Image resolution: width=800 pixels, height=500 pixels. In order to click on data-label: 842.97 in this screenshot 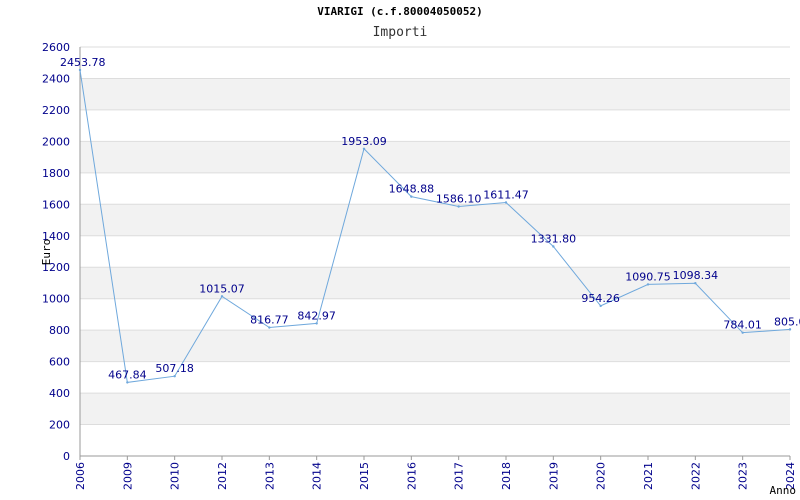, I will do `click(316, 315)`.